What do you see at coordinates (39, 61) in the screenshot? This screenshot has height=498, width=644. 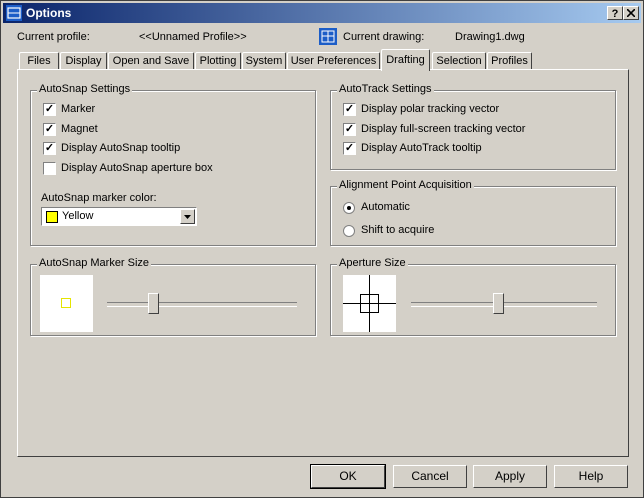 I see `tab-files: Files` at bounding box center [39, 61].